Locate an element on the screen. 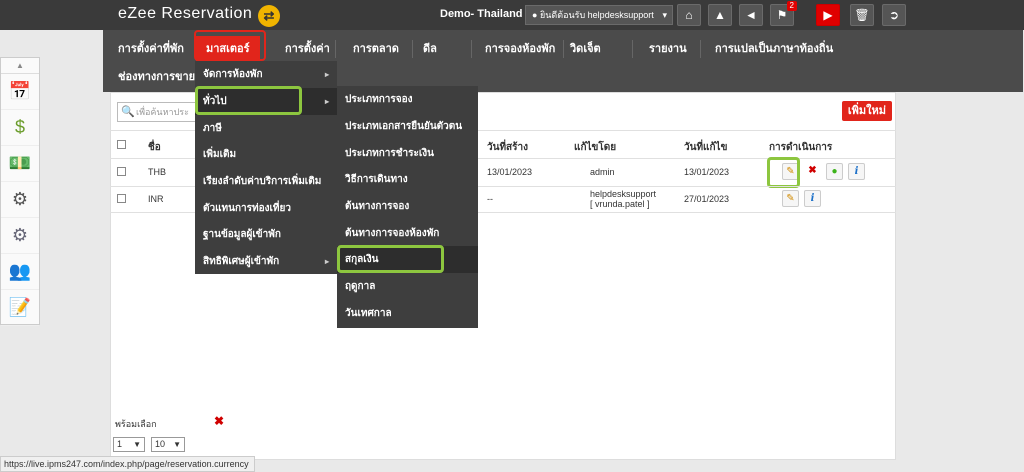  bell-icon: ▲ is located at coordinates (720, 15).